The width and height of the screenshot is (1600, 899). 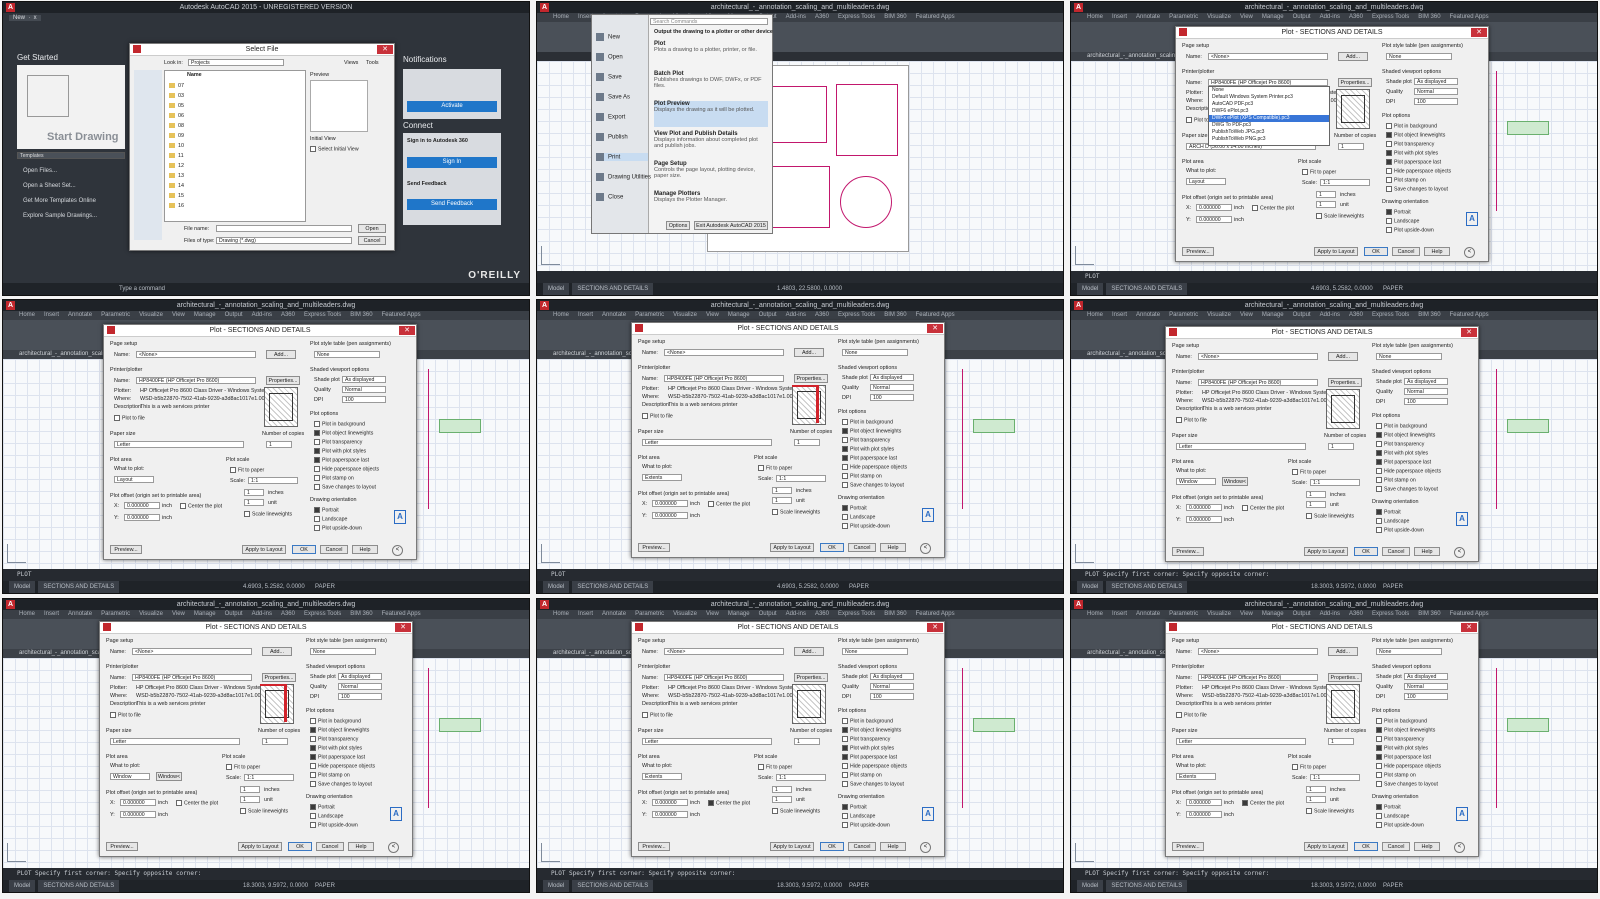 What do you see at coordinates (264, 549) in the screenshot?
I see `apply-to-layout-button: Apply to Layout` at bounding box center [264, 549].